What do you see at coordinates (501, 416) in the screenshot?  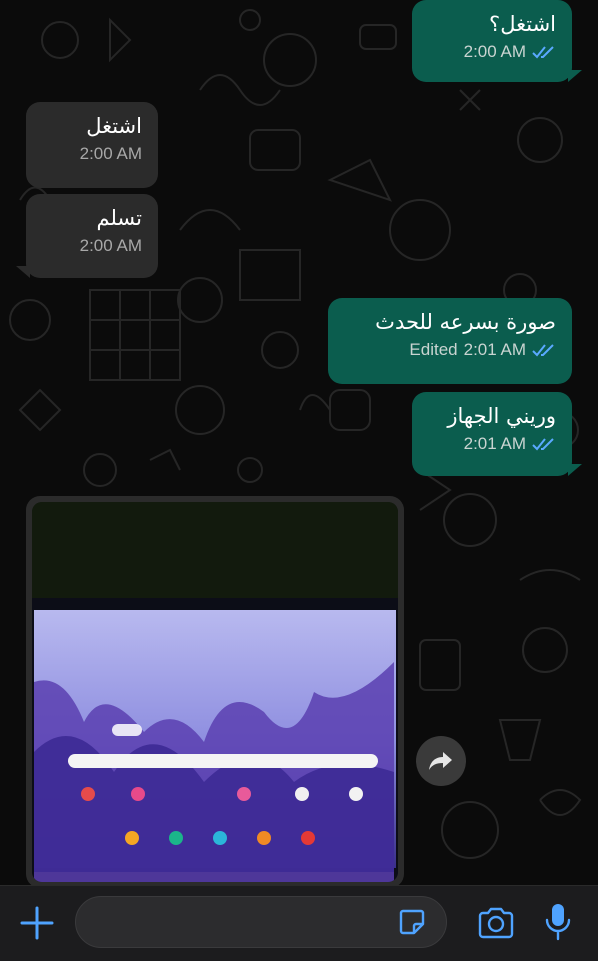 I see `message-text: وريني الجهاز` at bounding box center [501, 416].